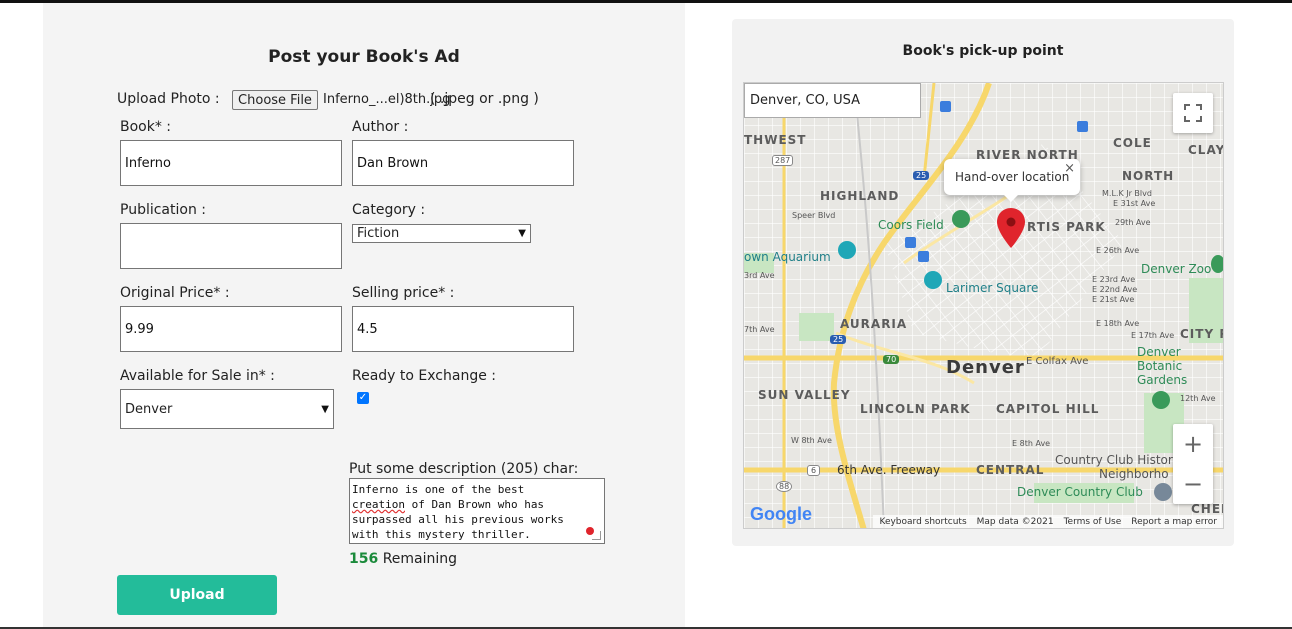 The height and width of the screenshot is (629, 1292). Describe the element at coordinates (832, 100) in the screenshot. I see `map-search-input: Denver, CO, USA` at that location.